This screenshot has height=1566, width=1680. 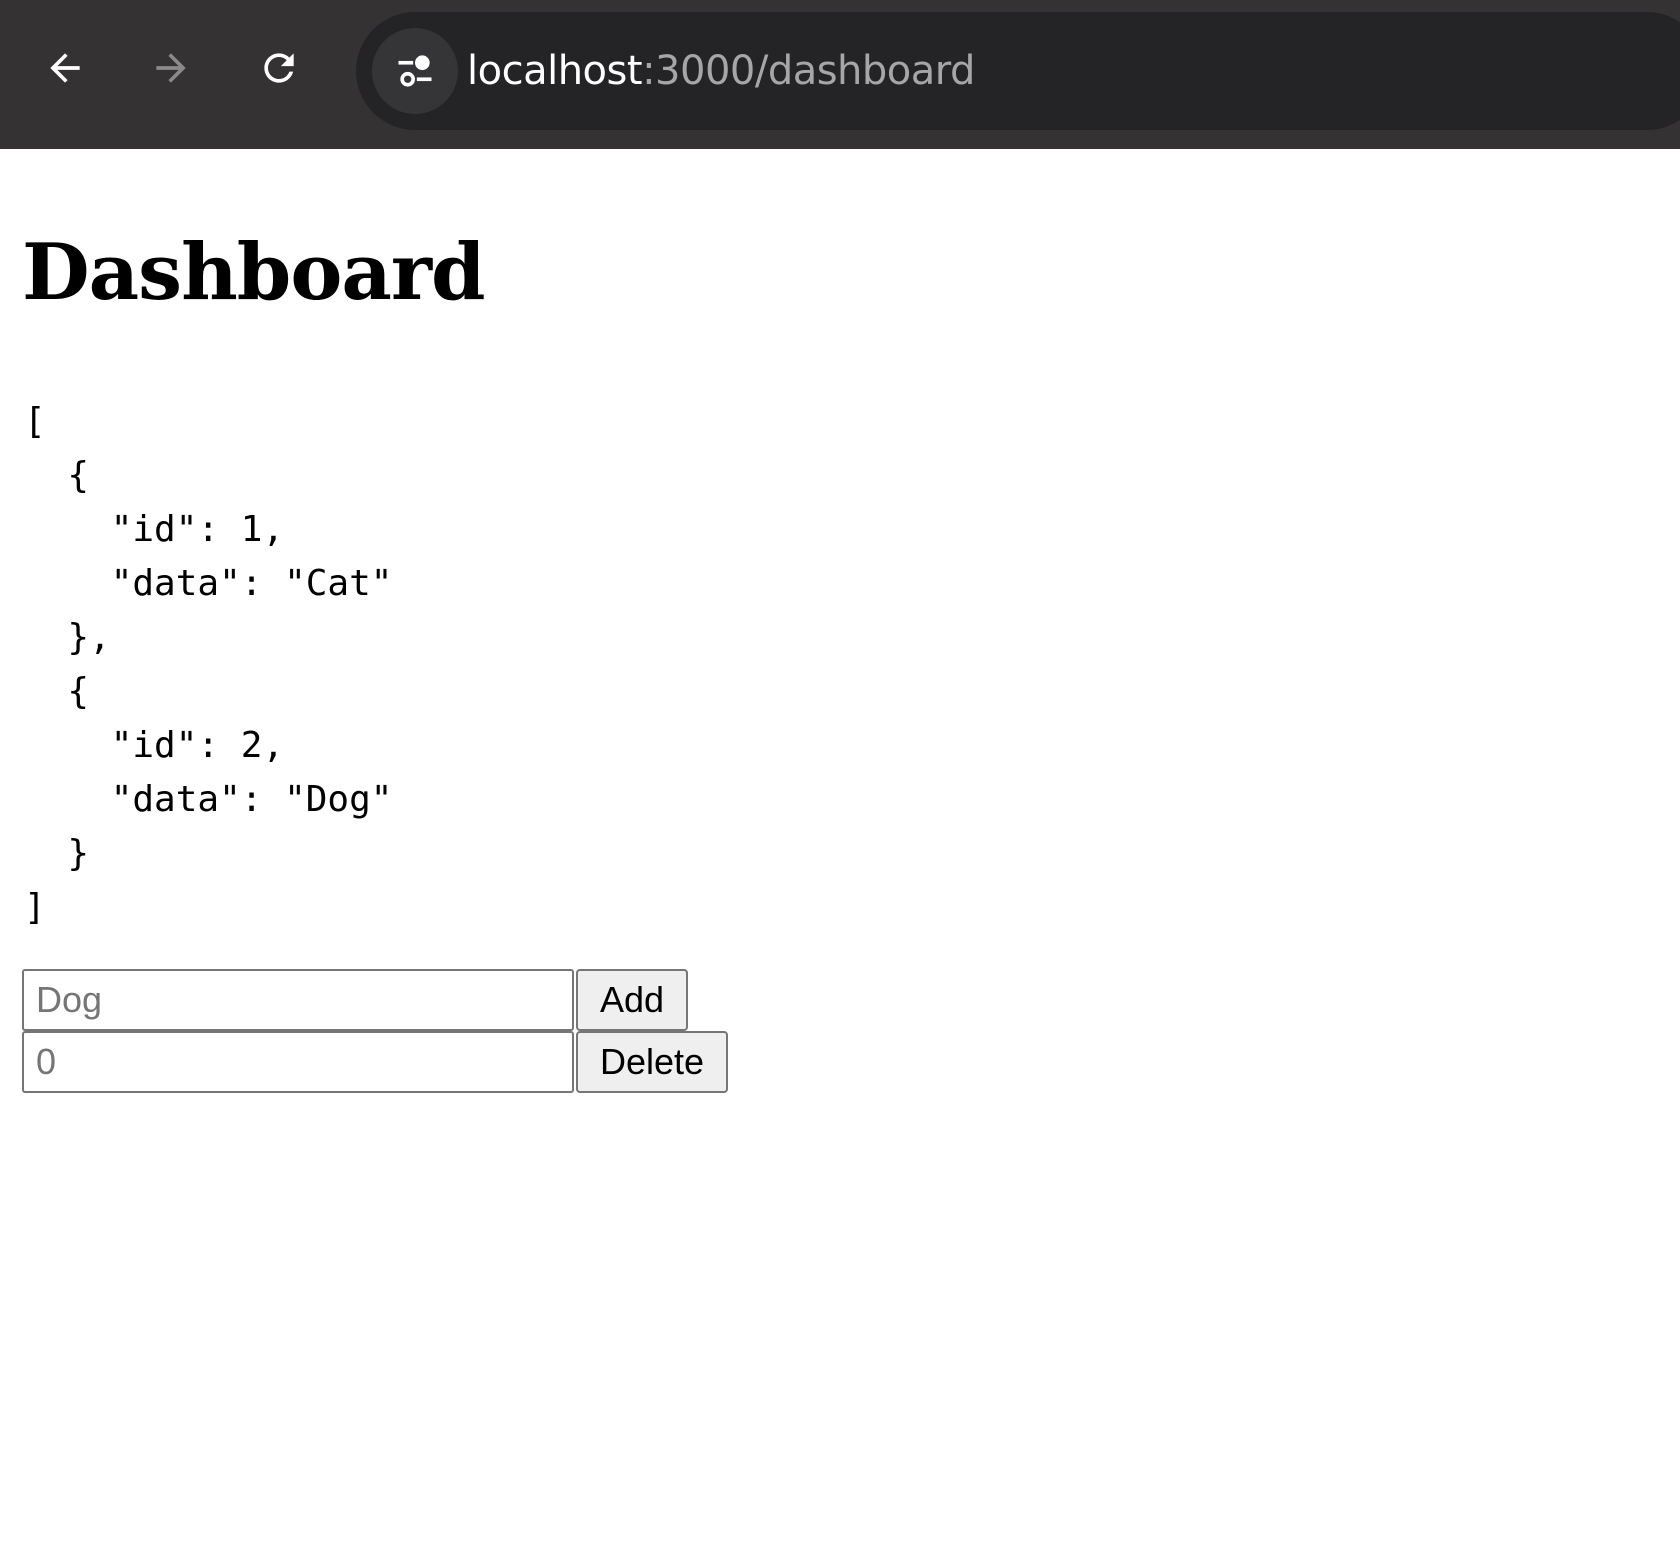 I want to click on delete-button: Delete, so click(x=652, y=1062).